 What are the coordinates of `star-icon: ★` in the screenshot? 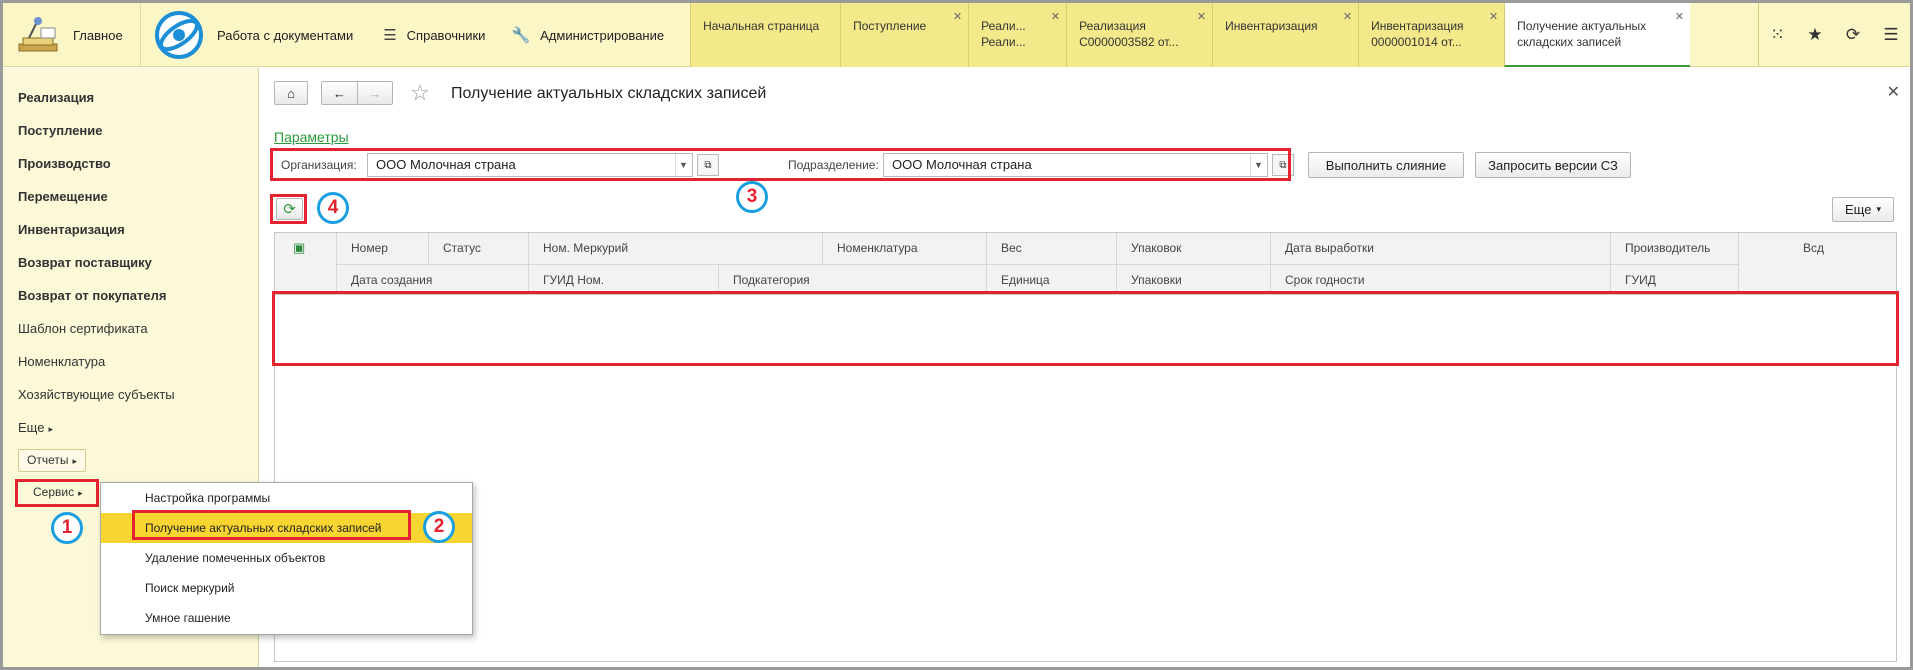 It's located at (1815, 35).